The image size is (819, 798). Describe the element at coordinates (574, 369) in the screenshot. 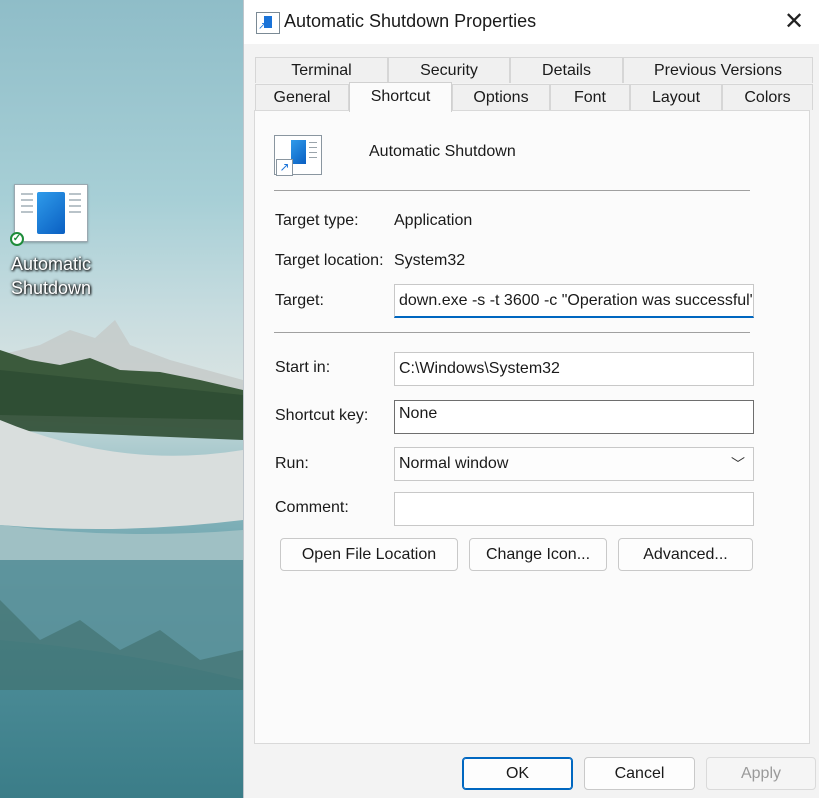

I see `start-in-input: C:\Windows\System32` at that location.